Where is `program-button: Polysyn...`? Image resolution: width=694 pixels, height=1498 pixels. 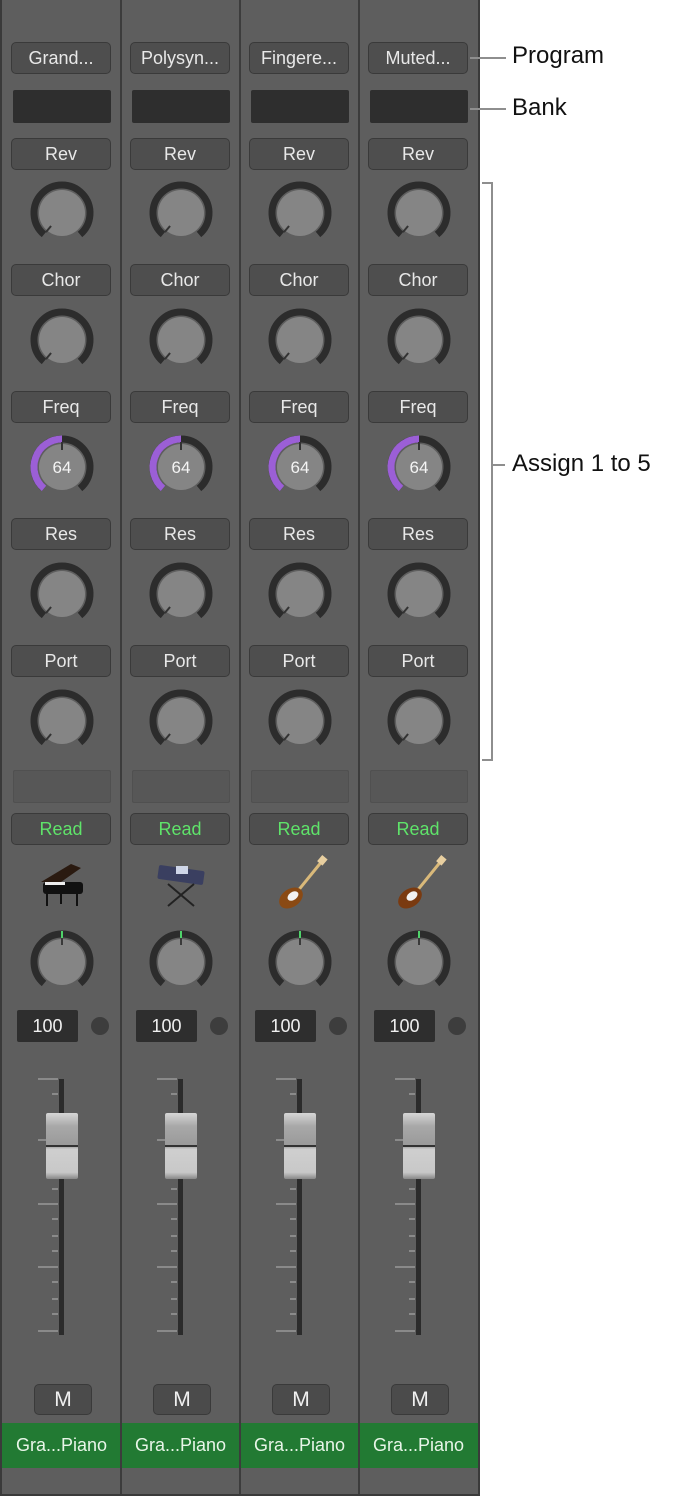
program-button: Polysyn... is located at coordinates (180, 58).